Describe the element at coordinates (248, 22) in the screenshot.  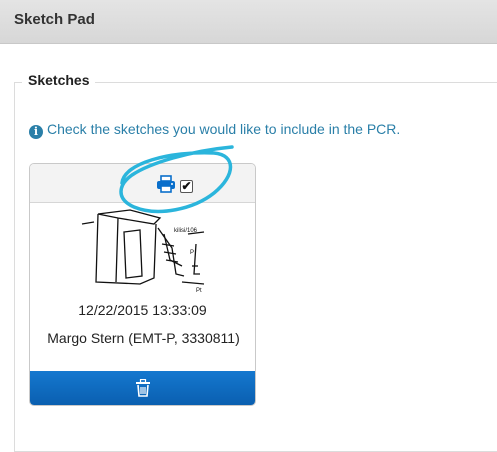
I see `app-header: Sketch Pad` at that location.